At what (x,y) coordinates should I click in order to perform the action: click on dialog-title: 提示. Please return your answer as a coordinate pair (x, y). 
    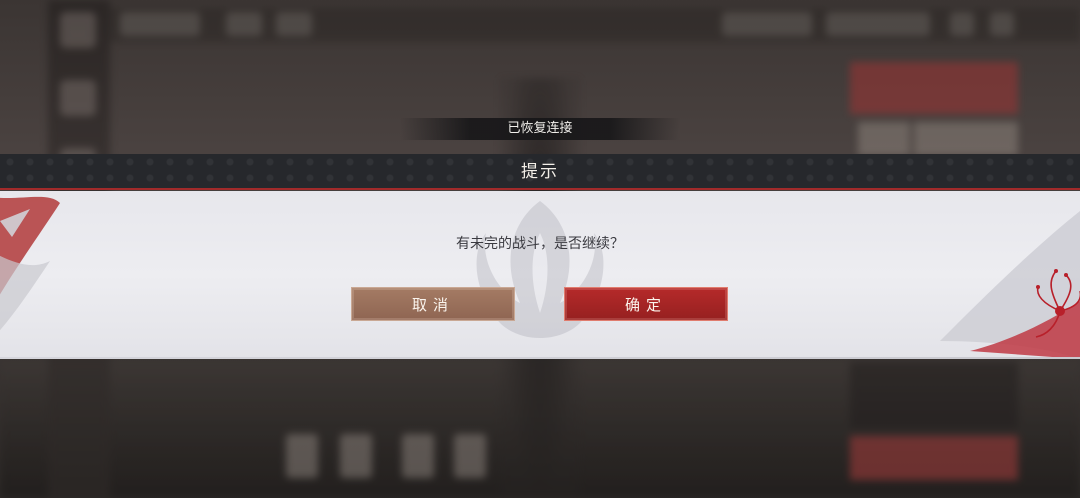
    Looking at the image, I should click on (540, 172).